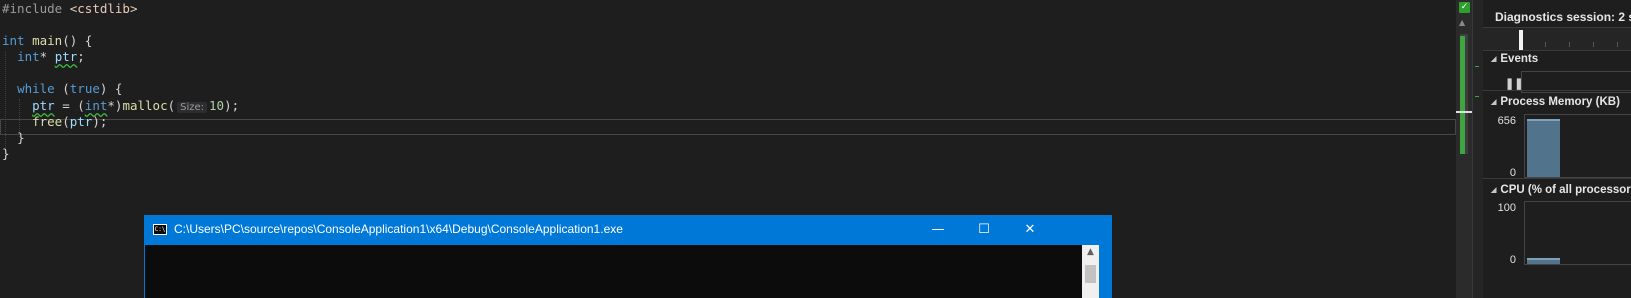 The height and width of the screenshot is (298, 1631). I want to click on code-line-9: }, so click(13, 137).